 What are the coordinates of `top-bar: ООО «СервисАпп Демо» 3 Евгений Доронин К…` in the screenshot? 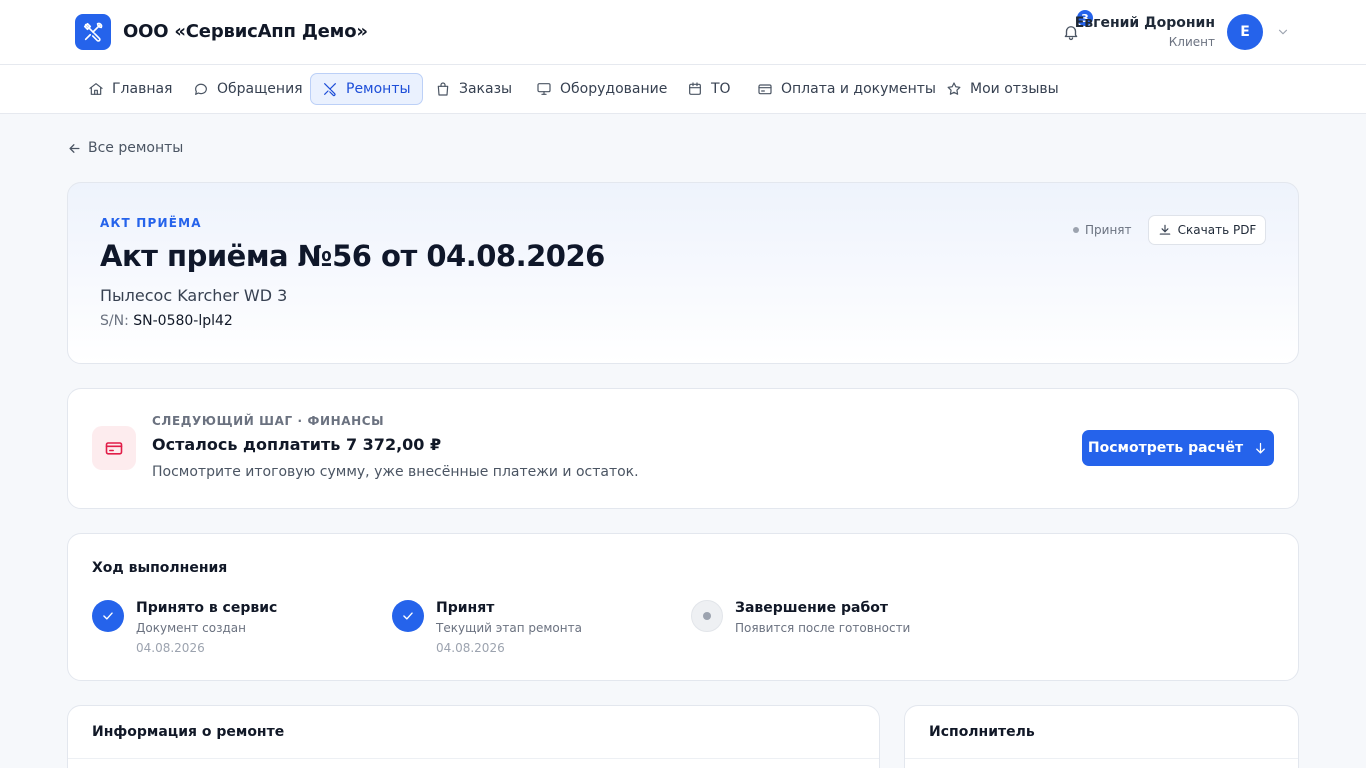 It's located at (683, 32).